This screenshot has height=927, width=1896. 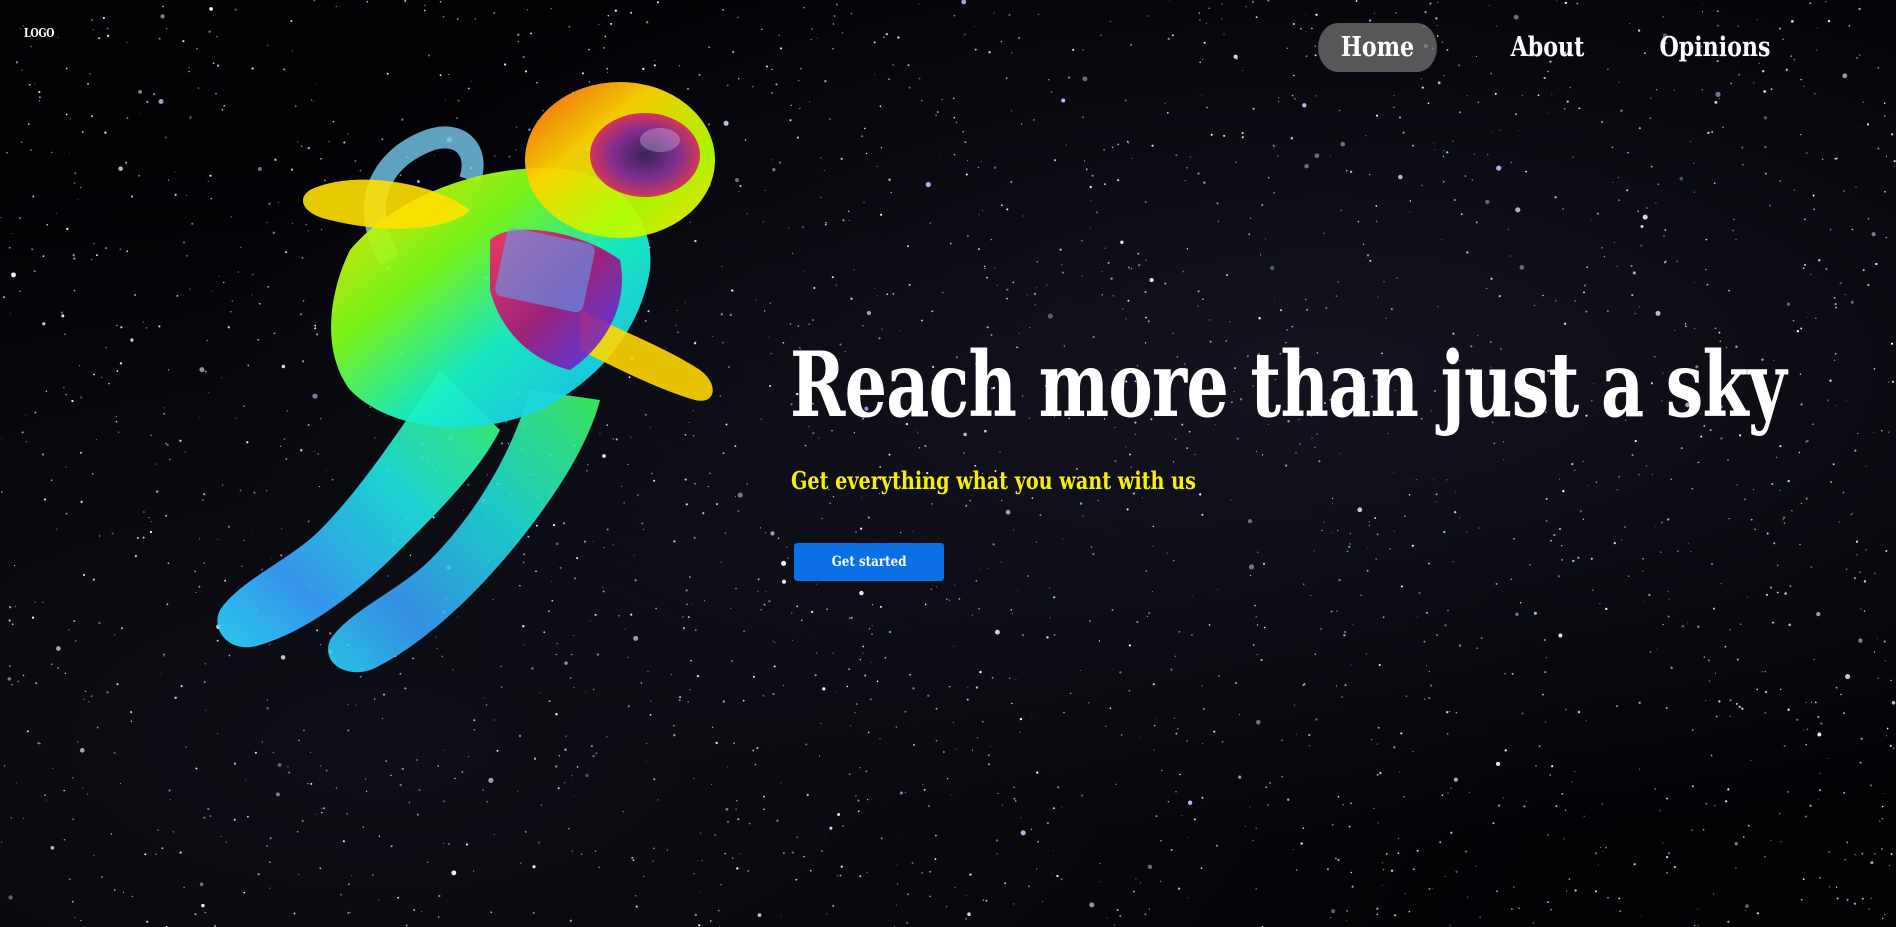 I want to click on nav-item-home: Home, so click(x=1377, y=47).